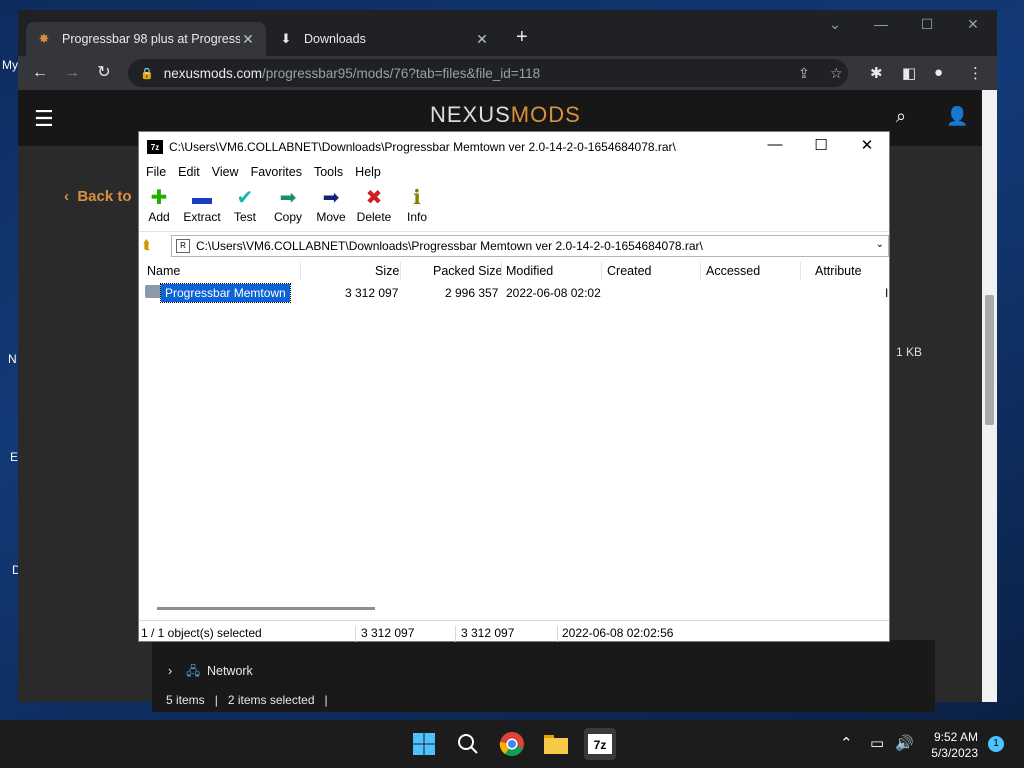  Describe the element at coordinates (618, 633) in the screenshot. I see `status-modified: 2022-06-08 02:02:56` at that location.